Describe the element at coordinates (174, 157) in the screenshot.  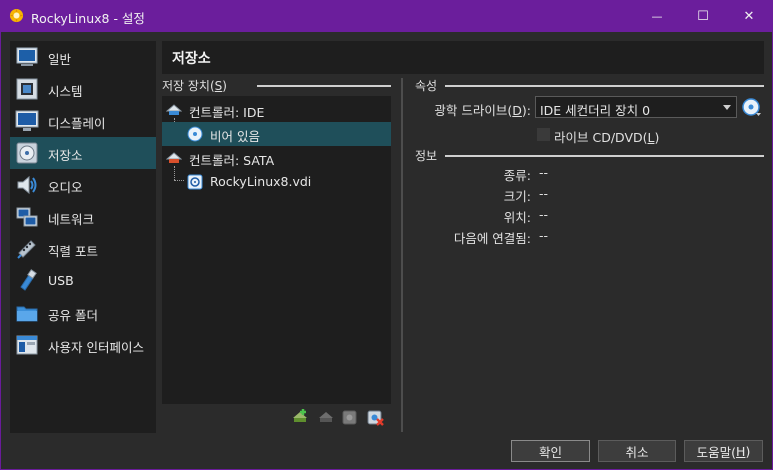
I see `sata-controller-icon` at that location.